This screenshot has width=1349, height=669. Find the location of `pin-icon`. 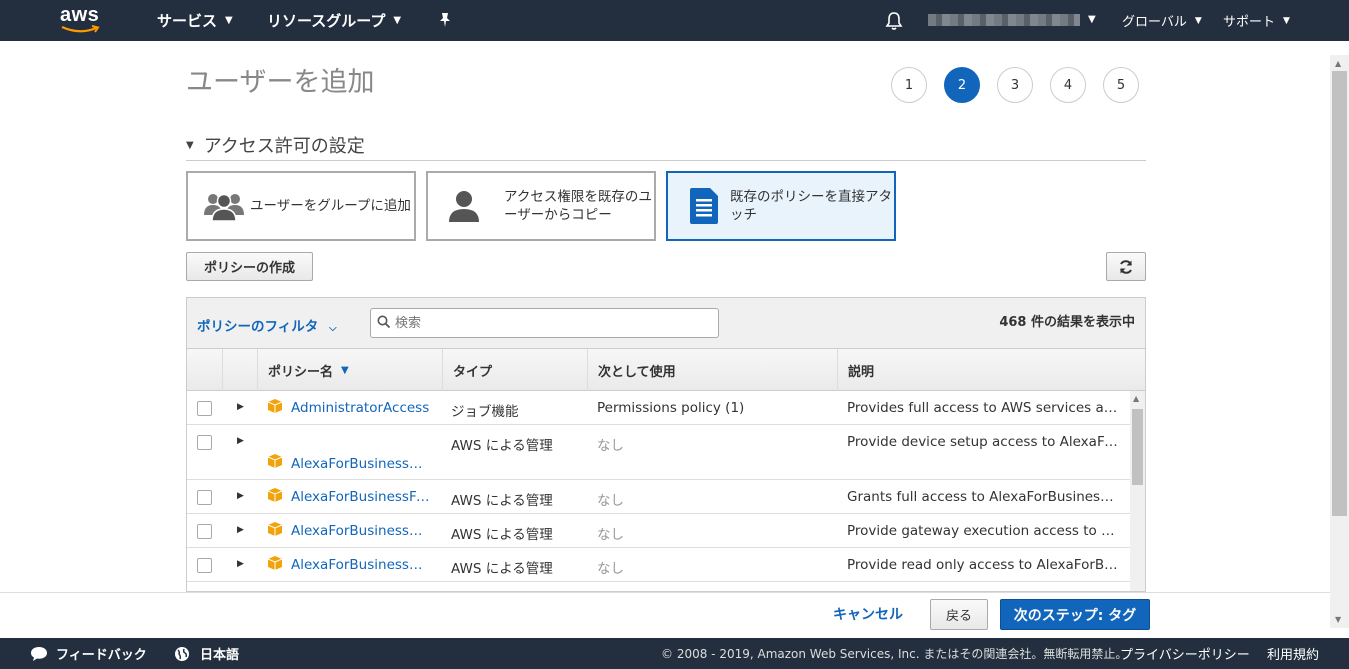

pin-icon is located at coordinates (445, 20).